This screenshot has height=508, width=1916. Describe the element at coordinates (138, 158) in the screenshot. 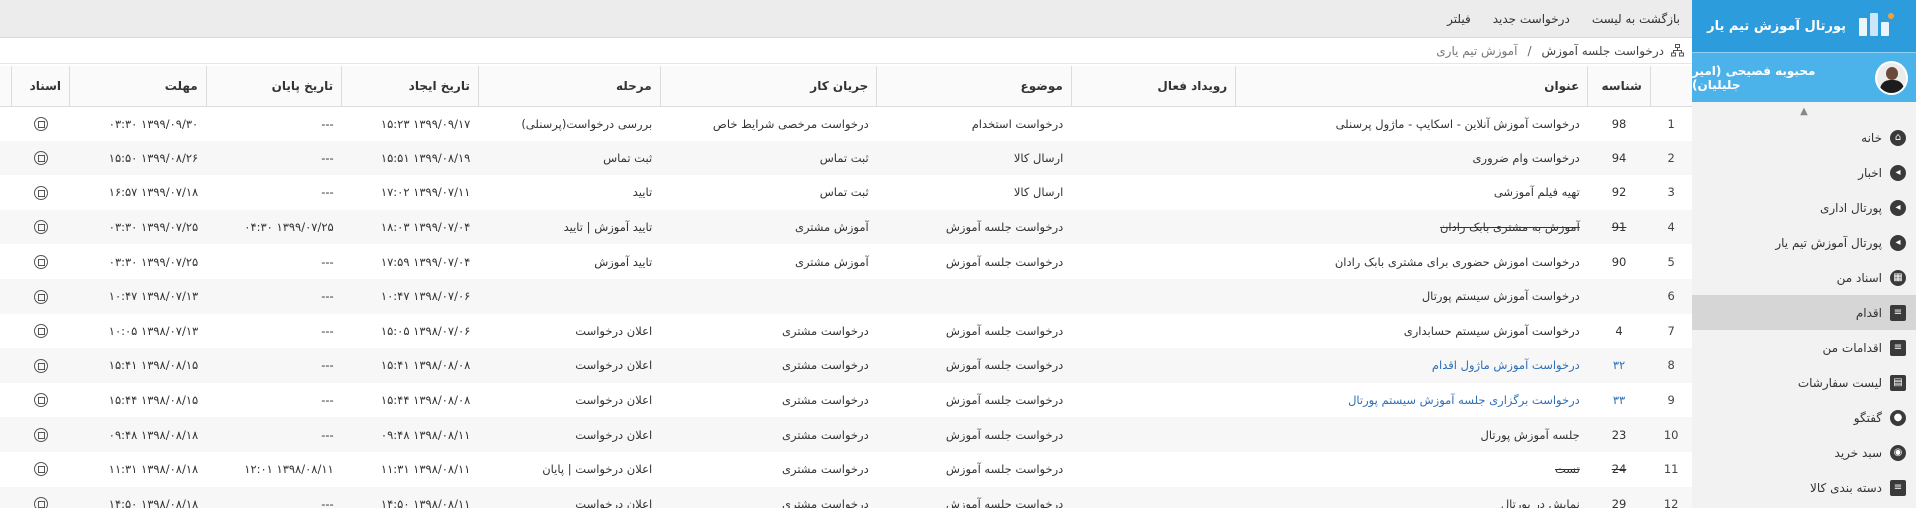

I see `row-deadline: ۱۳۹۹/۰۸/۲۶ ۱۵:۵۰` at that location.